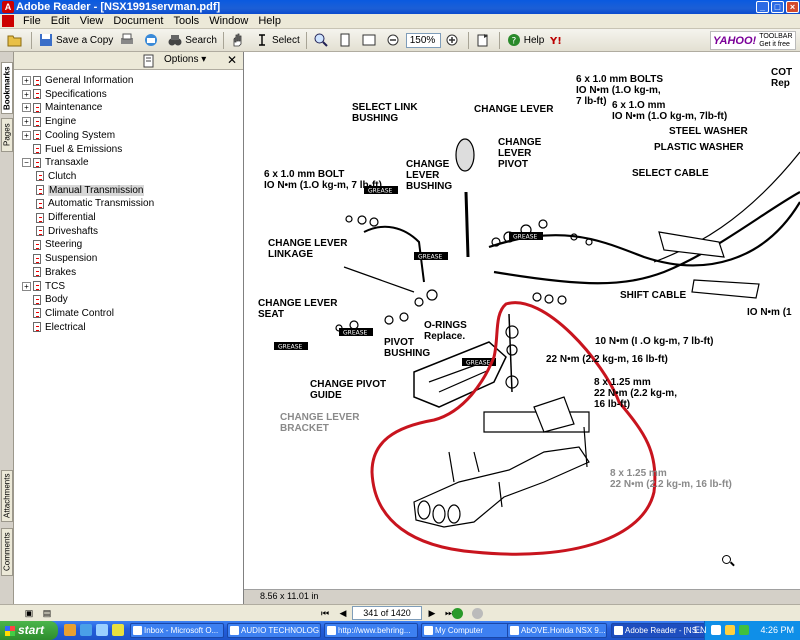 This screenshot has height=640, width=800. Describe the element at coordinates (777, 7) in the screenshot. I see `maximize-button: □` at that location.